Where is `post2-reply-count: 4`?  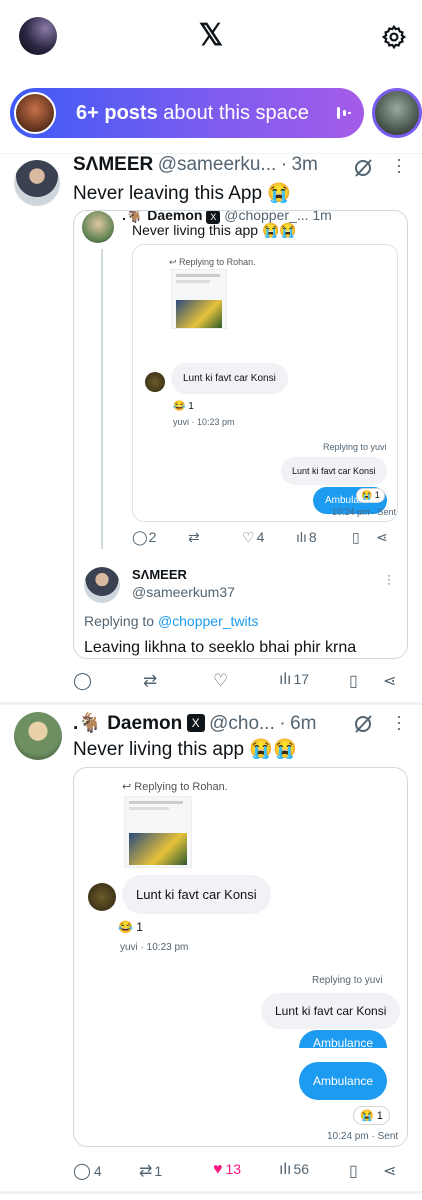
post2-reply-count: 4 is located at coordinates (97, 1171).